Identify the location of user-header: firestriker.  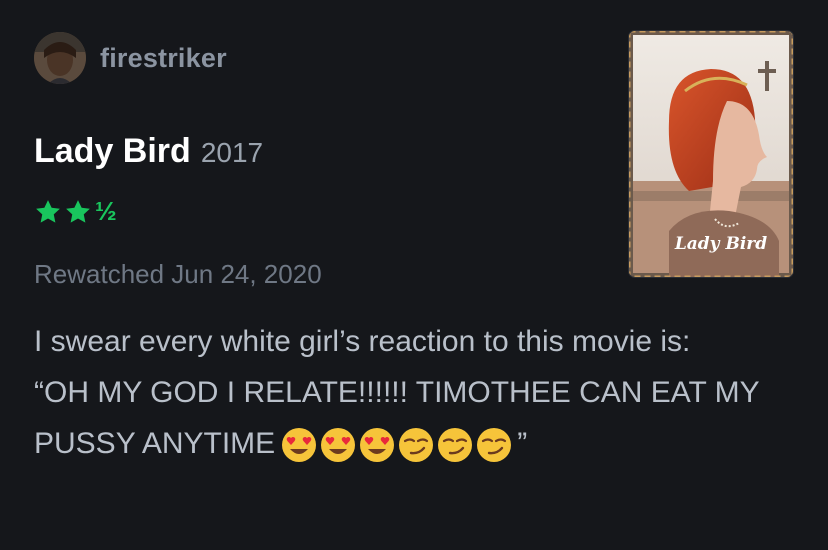
(130, 58).